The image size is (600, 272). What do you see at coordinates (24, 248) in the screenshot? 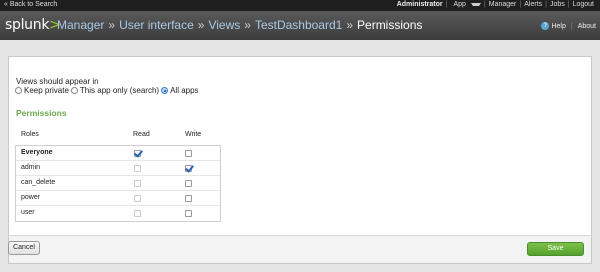
I see `cancel-button: Cancel` at bounding box center [24, 248].